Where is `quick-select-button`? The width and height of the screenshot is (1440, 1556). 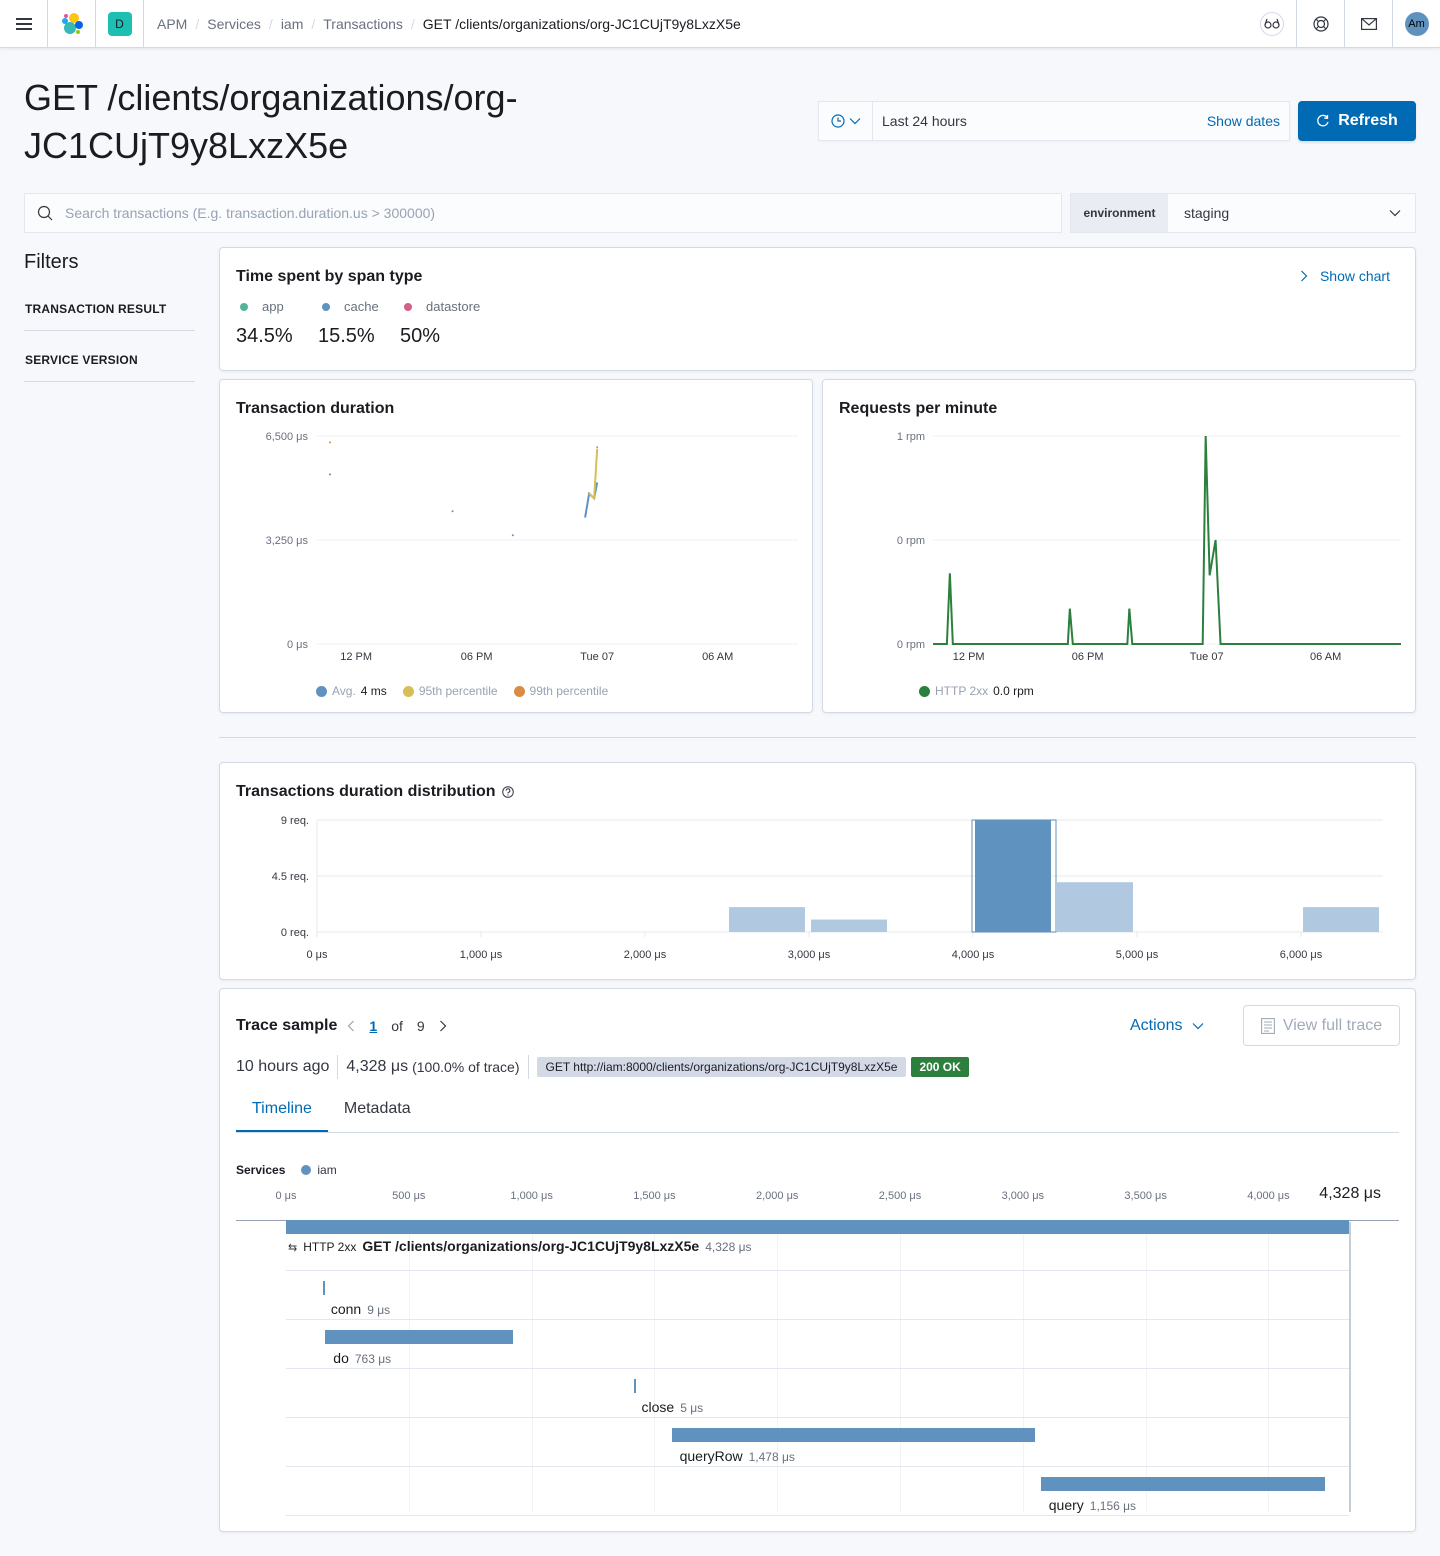 quick-select-button is located at coordinates (846, 121).